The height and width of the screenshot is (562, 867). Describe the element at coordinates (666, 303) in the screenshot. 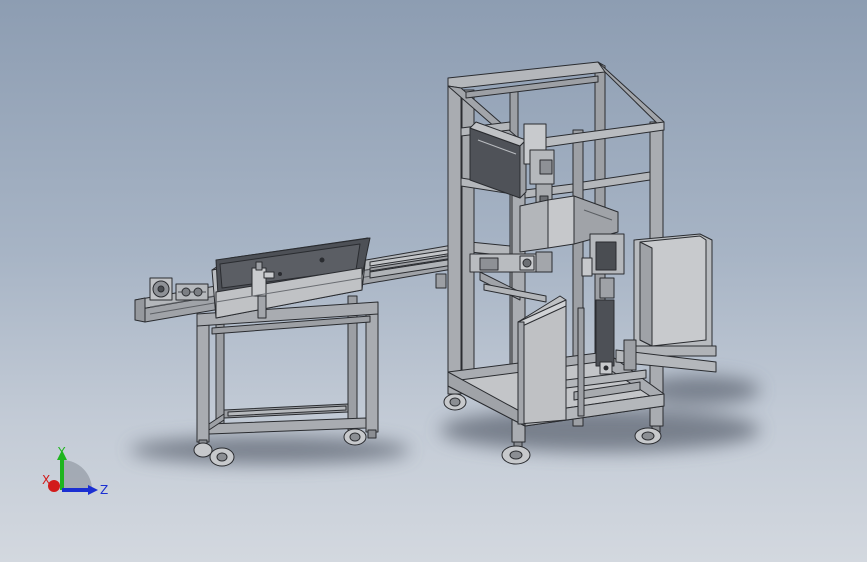

I see `side-bin` at that location.